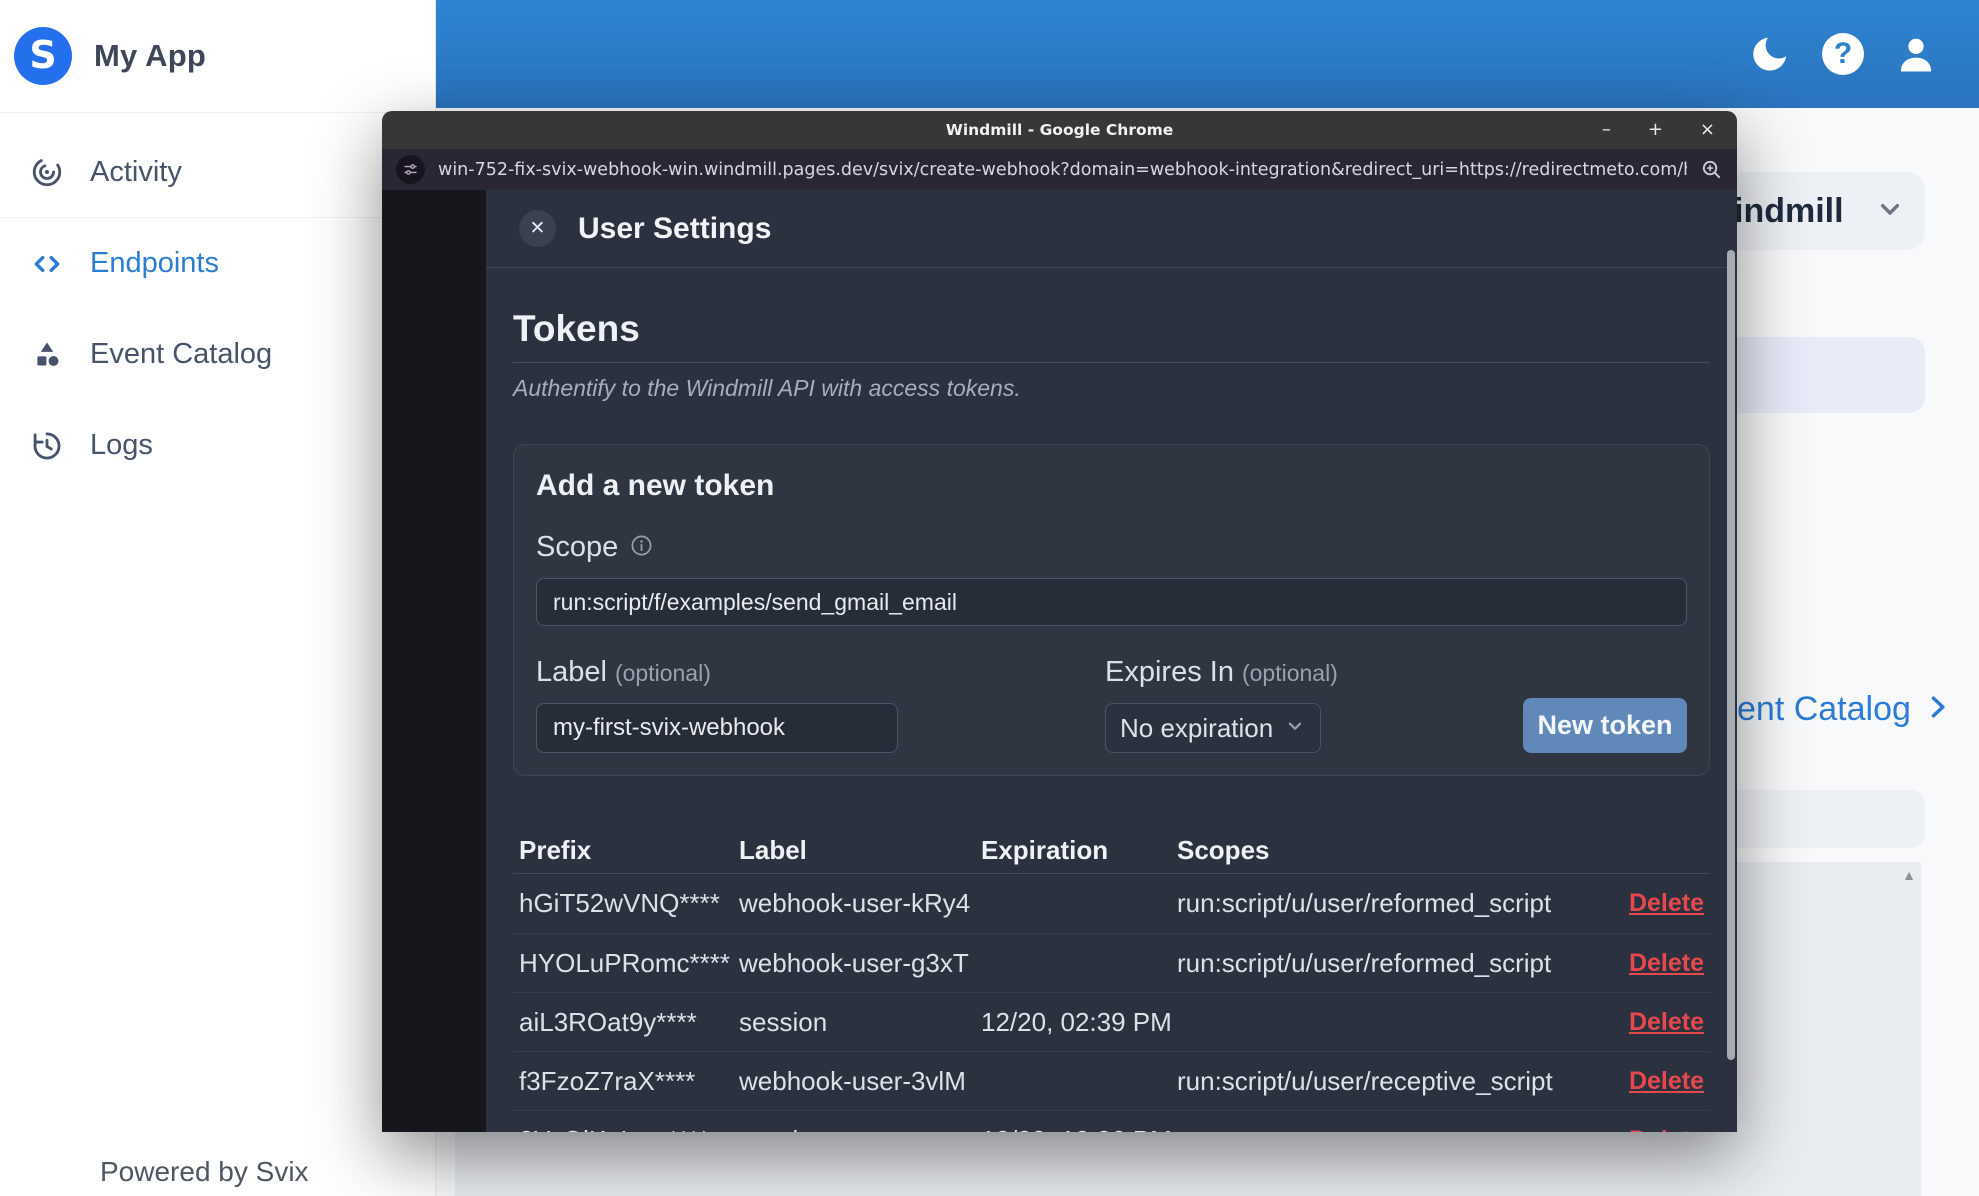  Describe the element at coordinates (1169, 672) in the screenshot. I see `expires-label: Expires In` at that location.